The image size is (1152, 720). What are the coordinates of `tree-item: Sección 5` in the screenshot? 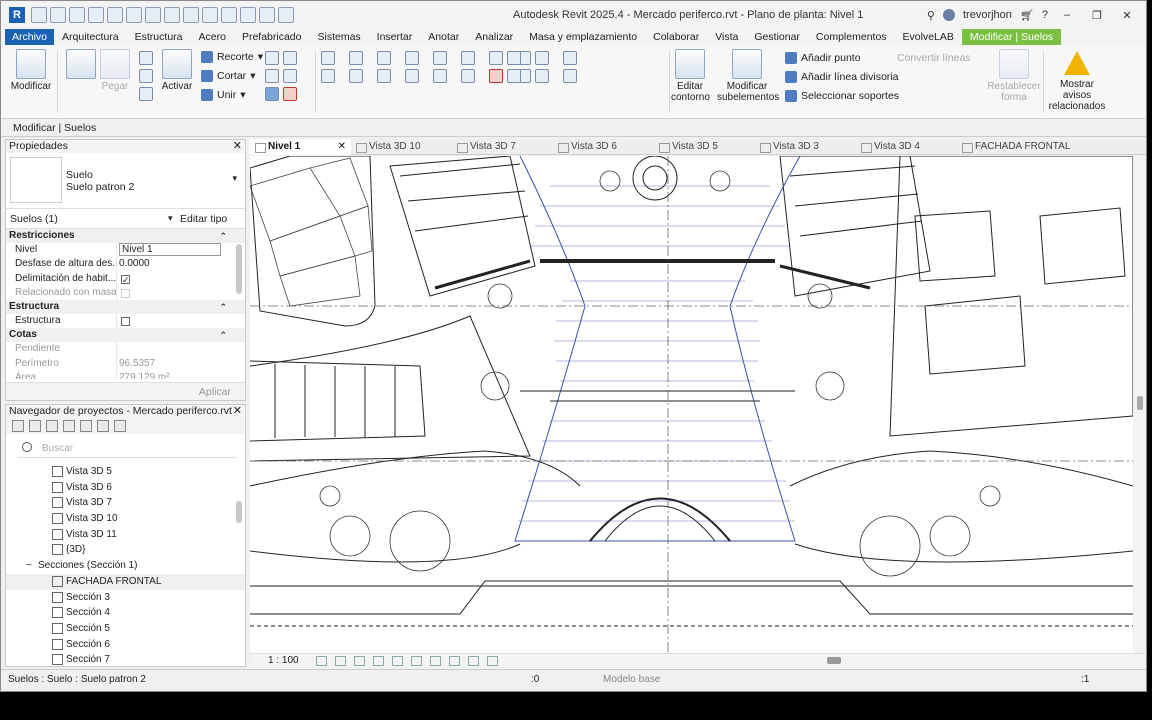 It's located at (125, 629).